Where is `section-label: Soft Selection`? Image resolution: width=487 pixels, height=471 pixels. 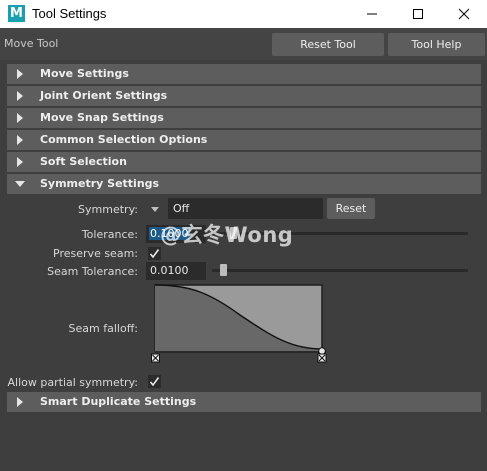
section-label: Soft Selection is located at coordinates (83, 161).